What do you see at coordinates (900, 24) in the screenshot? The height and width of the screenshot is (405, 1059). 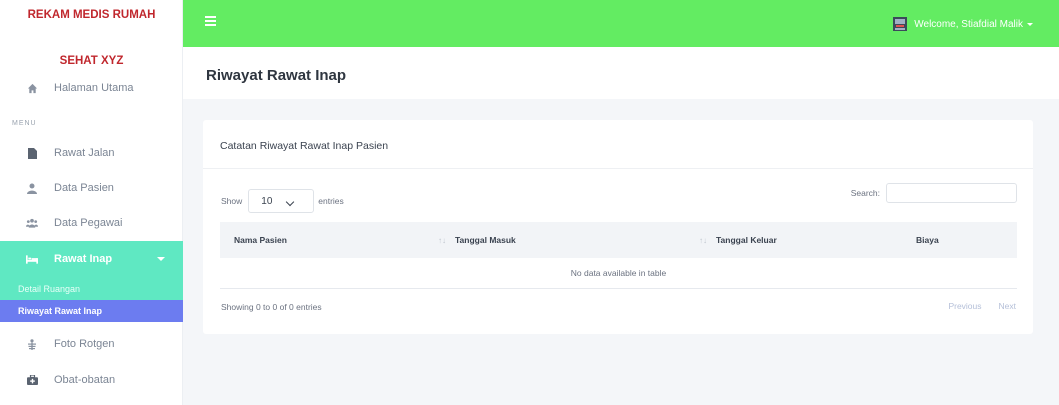 I see `avatar` at bounding box center [900, 24].